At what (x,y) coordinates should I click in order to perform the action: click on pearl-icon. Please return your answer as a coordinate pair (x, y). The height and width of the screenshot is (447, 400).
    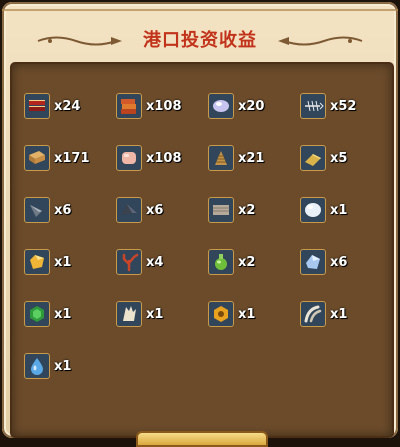
    Looking at the image, I should click on (313, 210).